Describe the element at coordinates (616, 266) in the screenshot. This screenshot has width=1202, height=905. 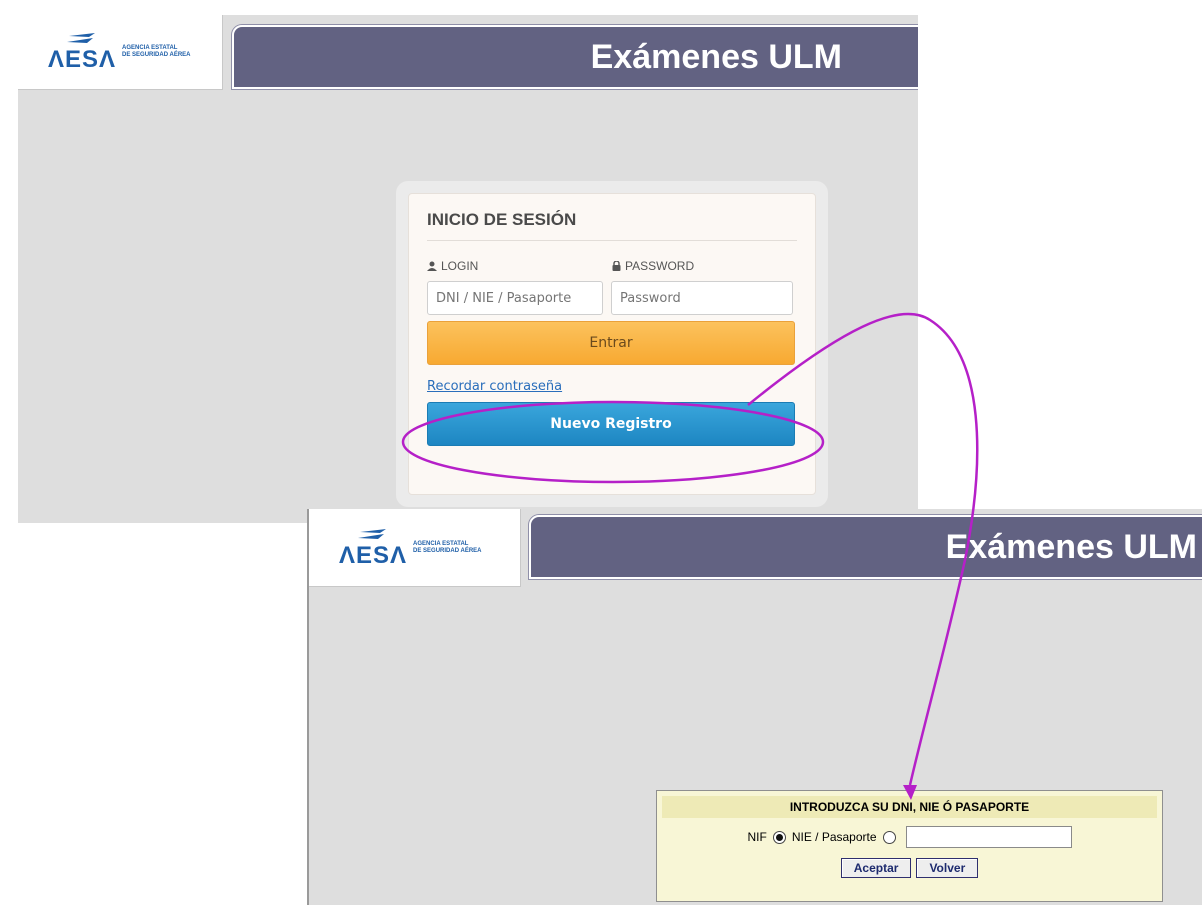
I see `lock-icon` at that location.